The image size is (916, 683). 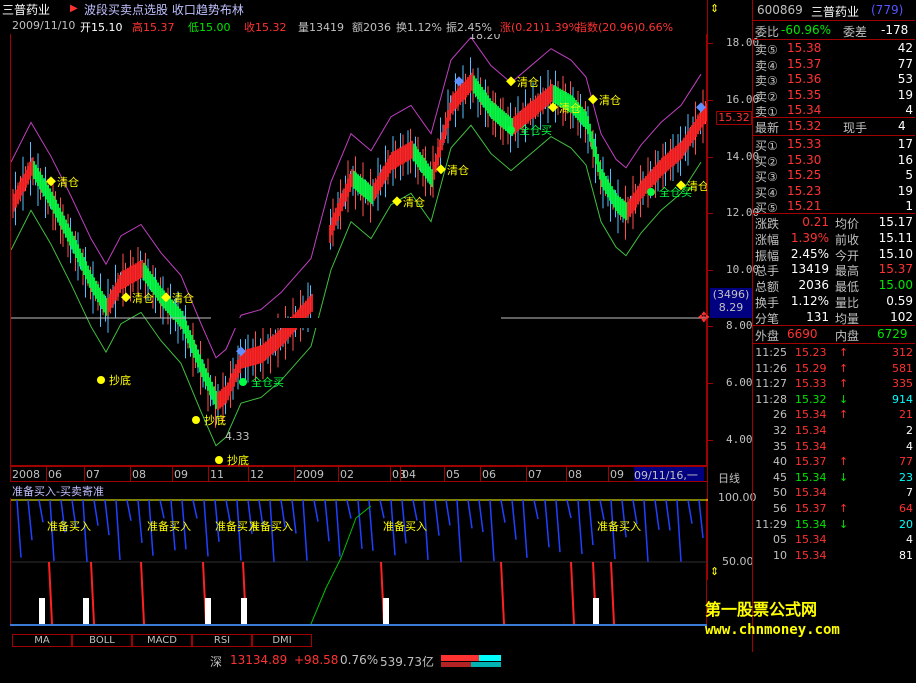 What do you see at coordinates (834, 64) in the screenshot?
I see `asks-row: 卖④ 15.37 77` at bounding box center [834, 64].